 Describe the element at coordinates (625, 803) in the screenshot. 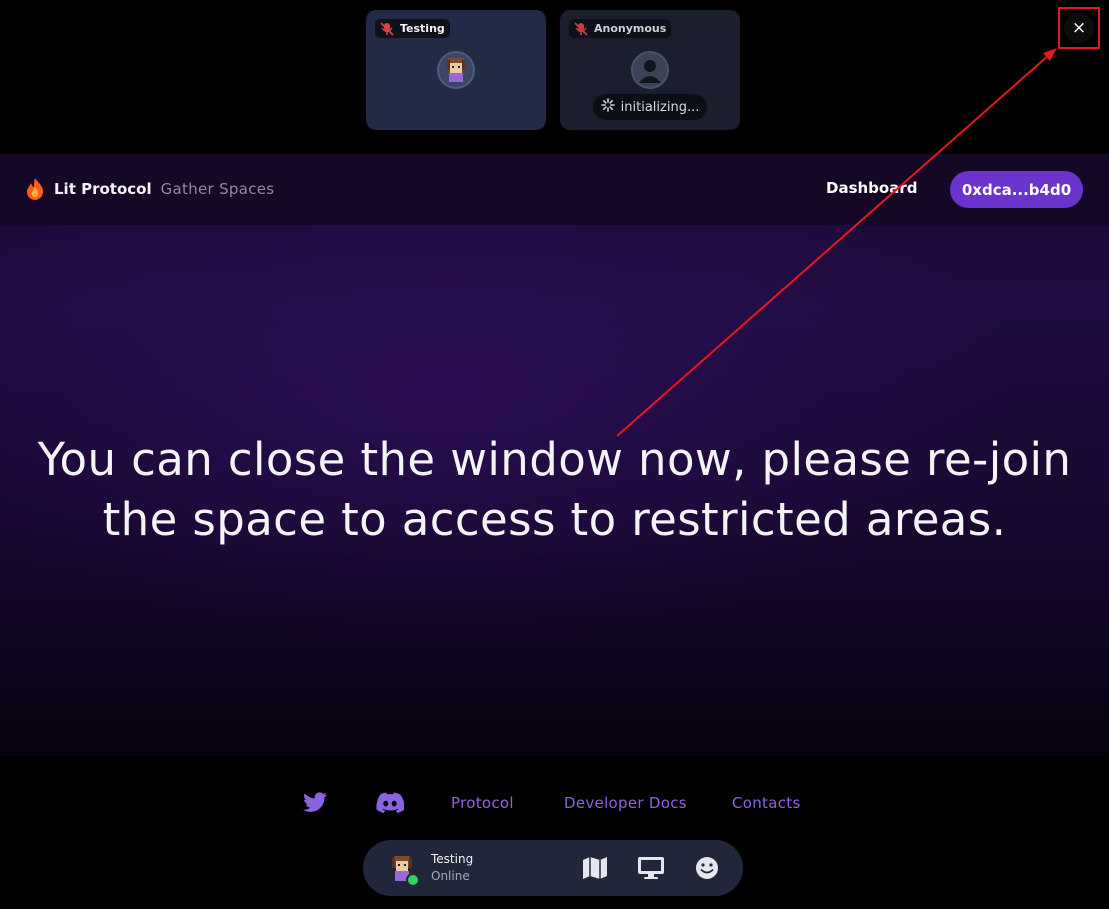

I see `footer-link-developer-docs: Developer Docs` at that location.